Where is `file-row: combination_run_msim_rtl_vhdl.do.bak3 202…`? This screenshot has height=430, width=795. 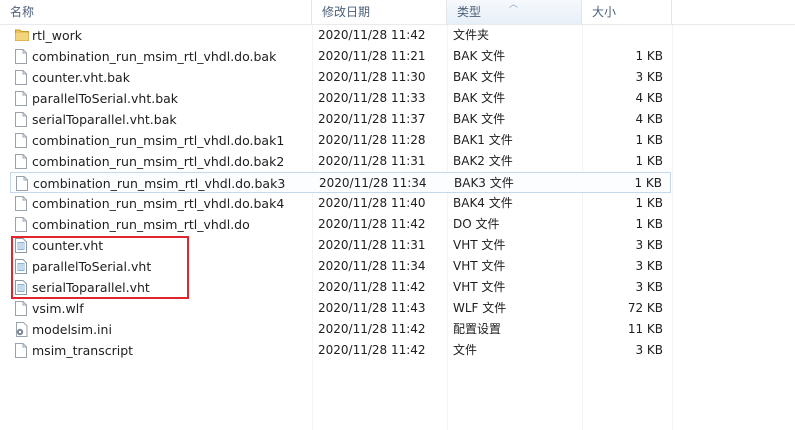 file-row: combination_run_msim_rtl_vhdl.do.bak3 202… is located at coordinates (340, 182).